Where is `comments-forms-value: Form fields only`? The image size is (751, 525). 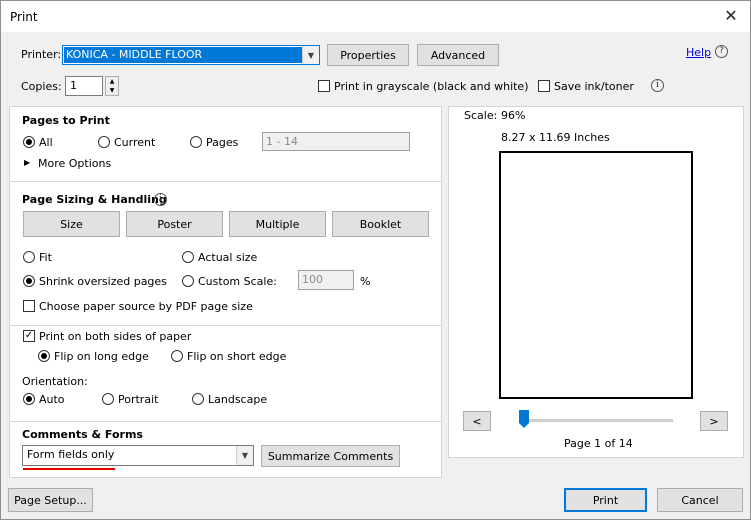
comments-forms-value: Form fields only is located at coordinates (71, 454).